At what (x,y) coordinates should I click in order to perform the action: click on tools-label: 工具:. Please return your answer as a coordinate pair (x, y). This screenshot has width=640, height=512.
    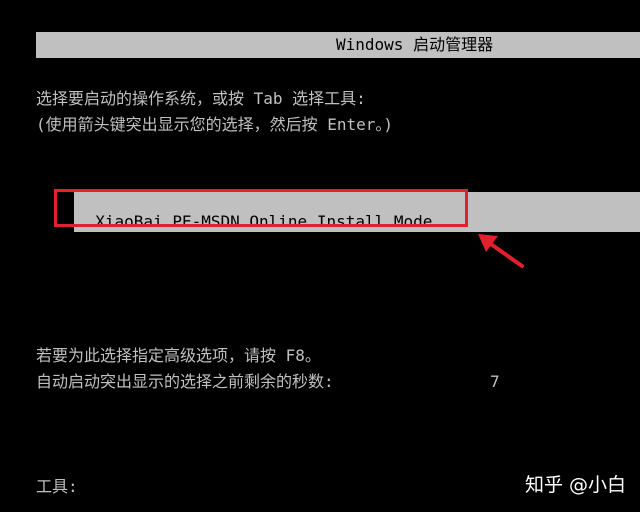
    Looking at the image, I should click on (57, 487).